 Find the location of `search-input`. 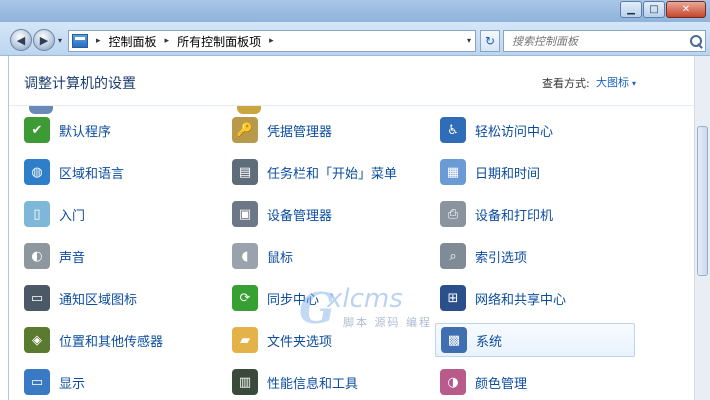

search-input is located at coordinates (595, 41).